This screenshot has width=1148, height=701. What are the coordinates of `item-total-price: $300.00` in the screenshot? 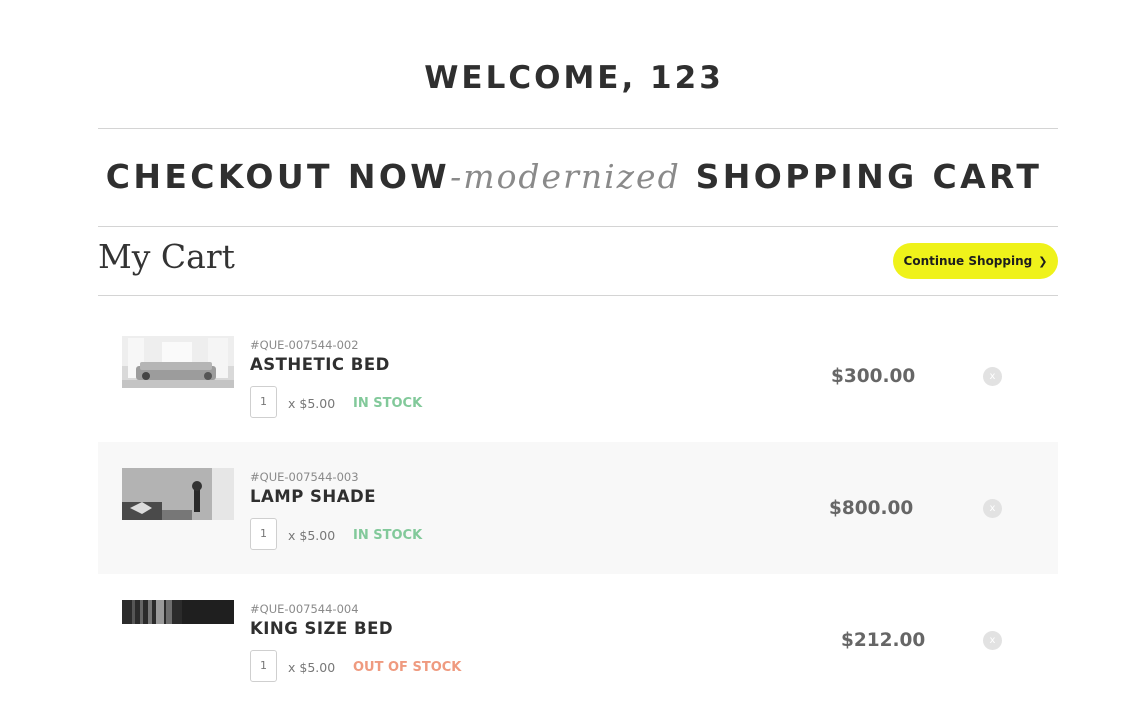 It's located at (873, 376).